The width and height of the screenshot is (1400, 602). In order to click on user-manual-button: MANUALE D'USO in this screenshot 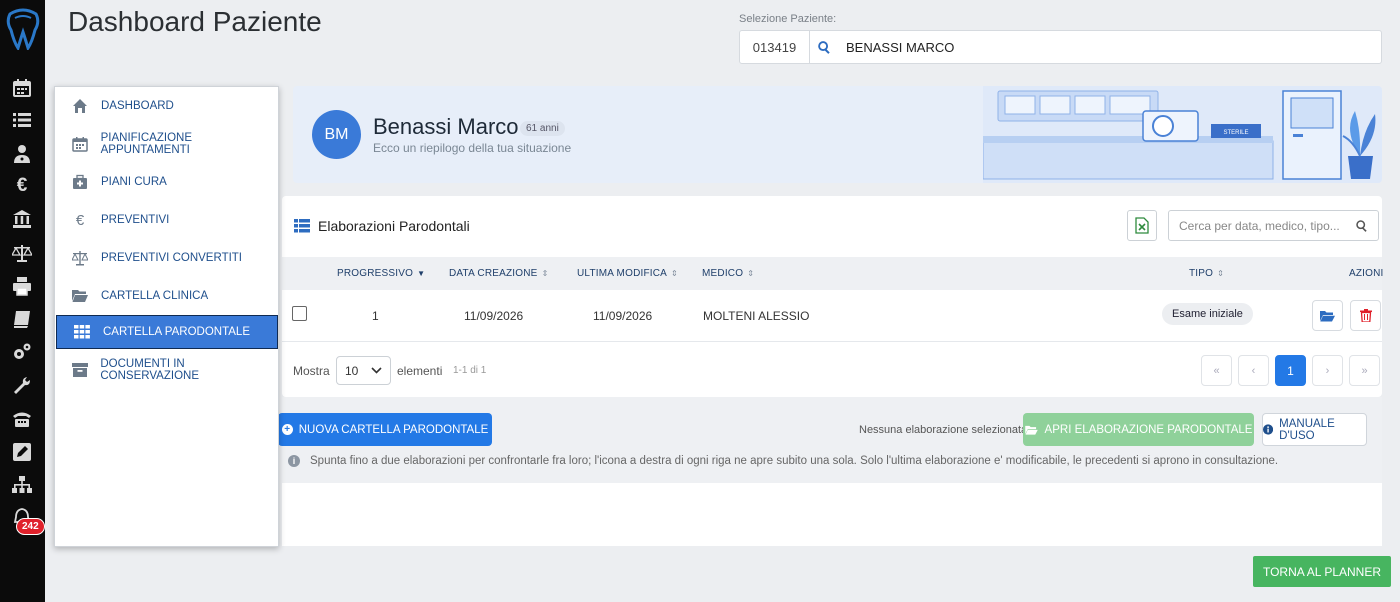, I will do `click(1314, 429)`.